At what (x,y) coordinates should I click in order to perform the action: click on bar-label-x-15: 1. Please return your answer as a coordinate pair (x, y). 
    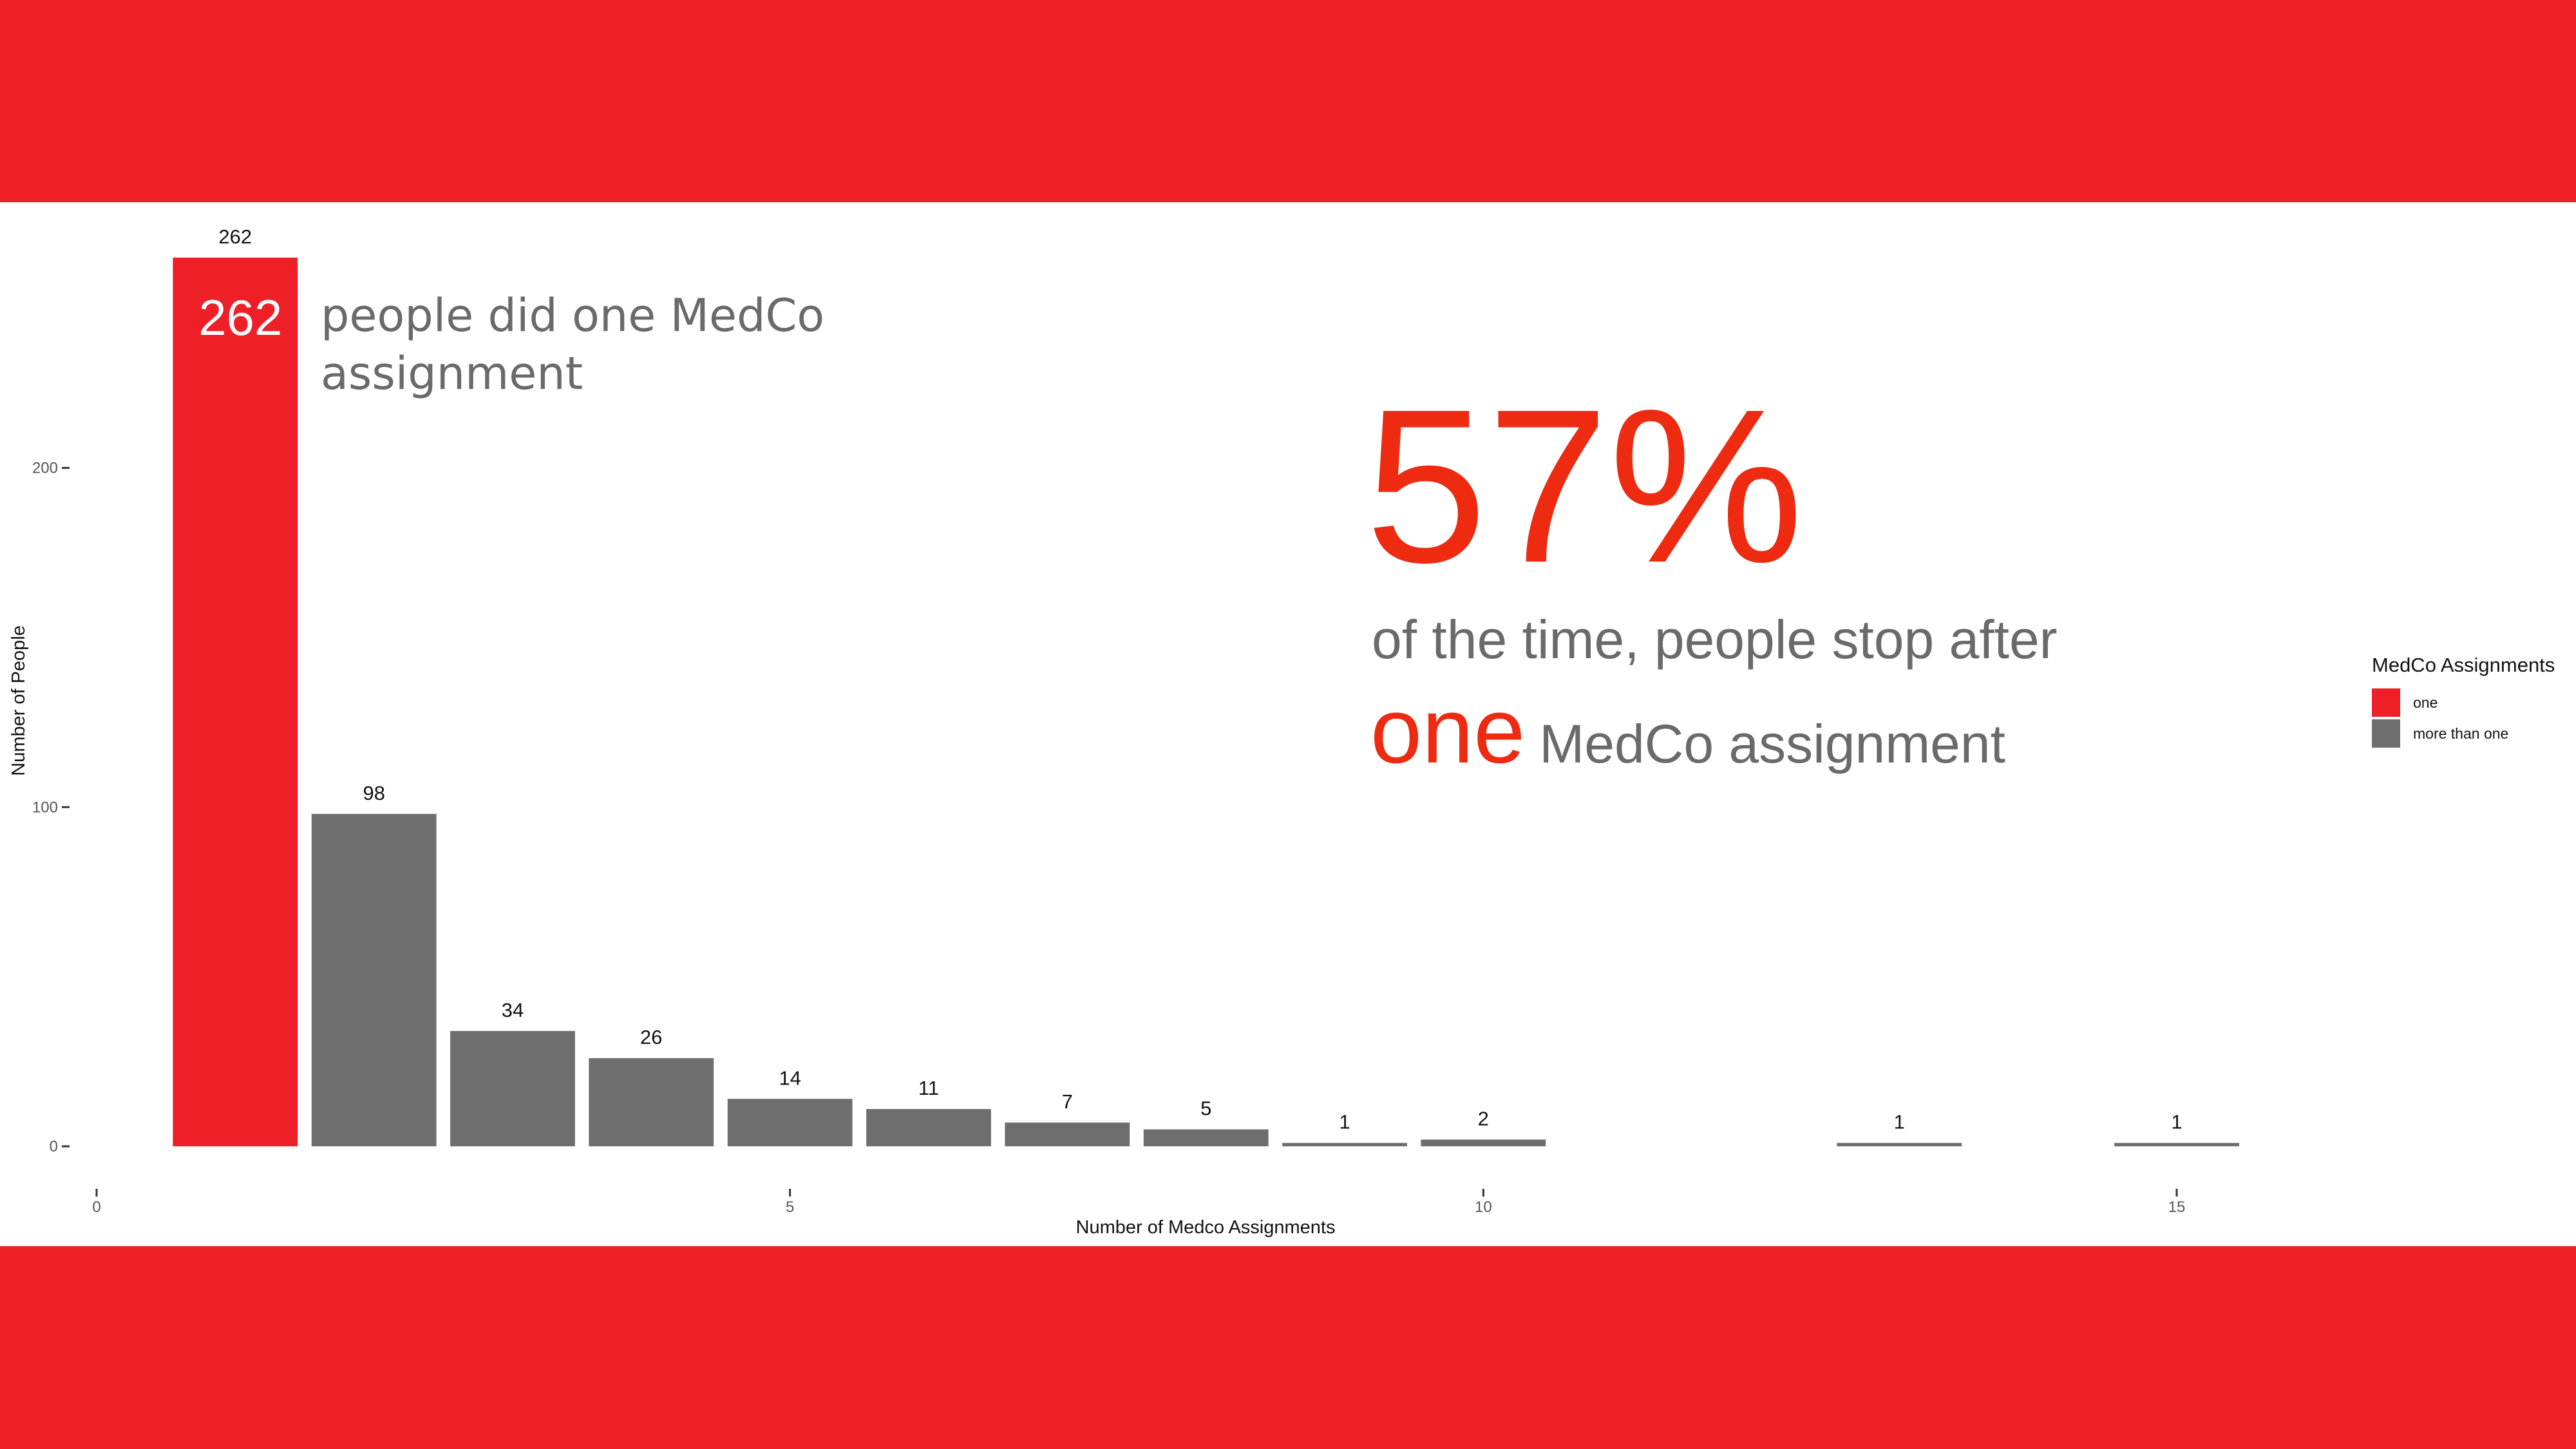
    Looking at the image, I should click on (2176, 1122).